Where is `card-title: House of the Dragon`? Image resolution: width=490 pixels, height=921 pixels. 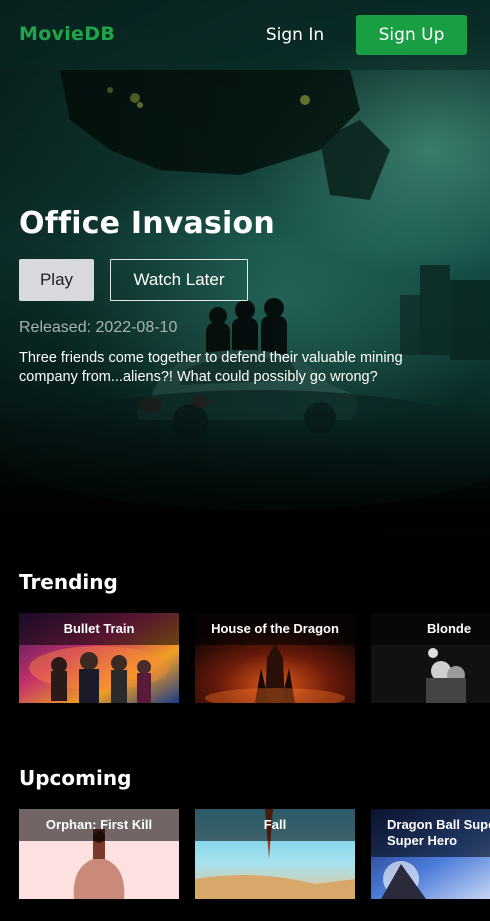
card-title: House of the Dragon is located at coordinates (275, 629).